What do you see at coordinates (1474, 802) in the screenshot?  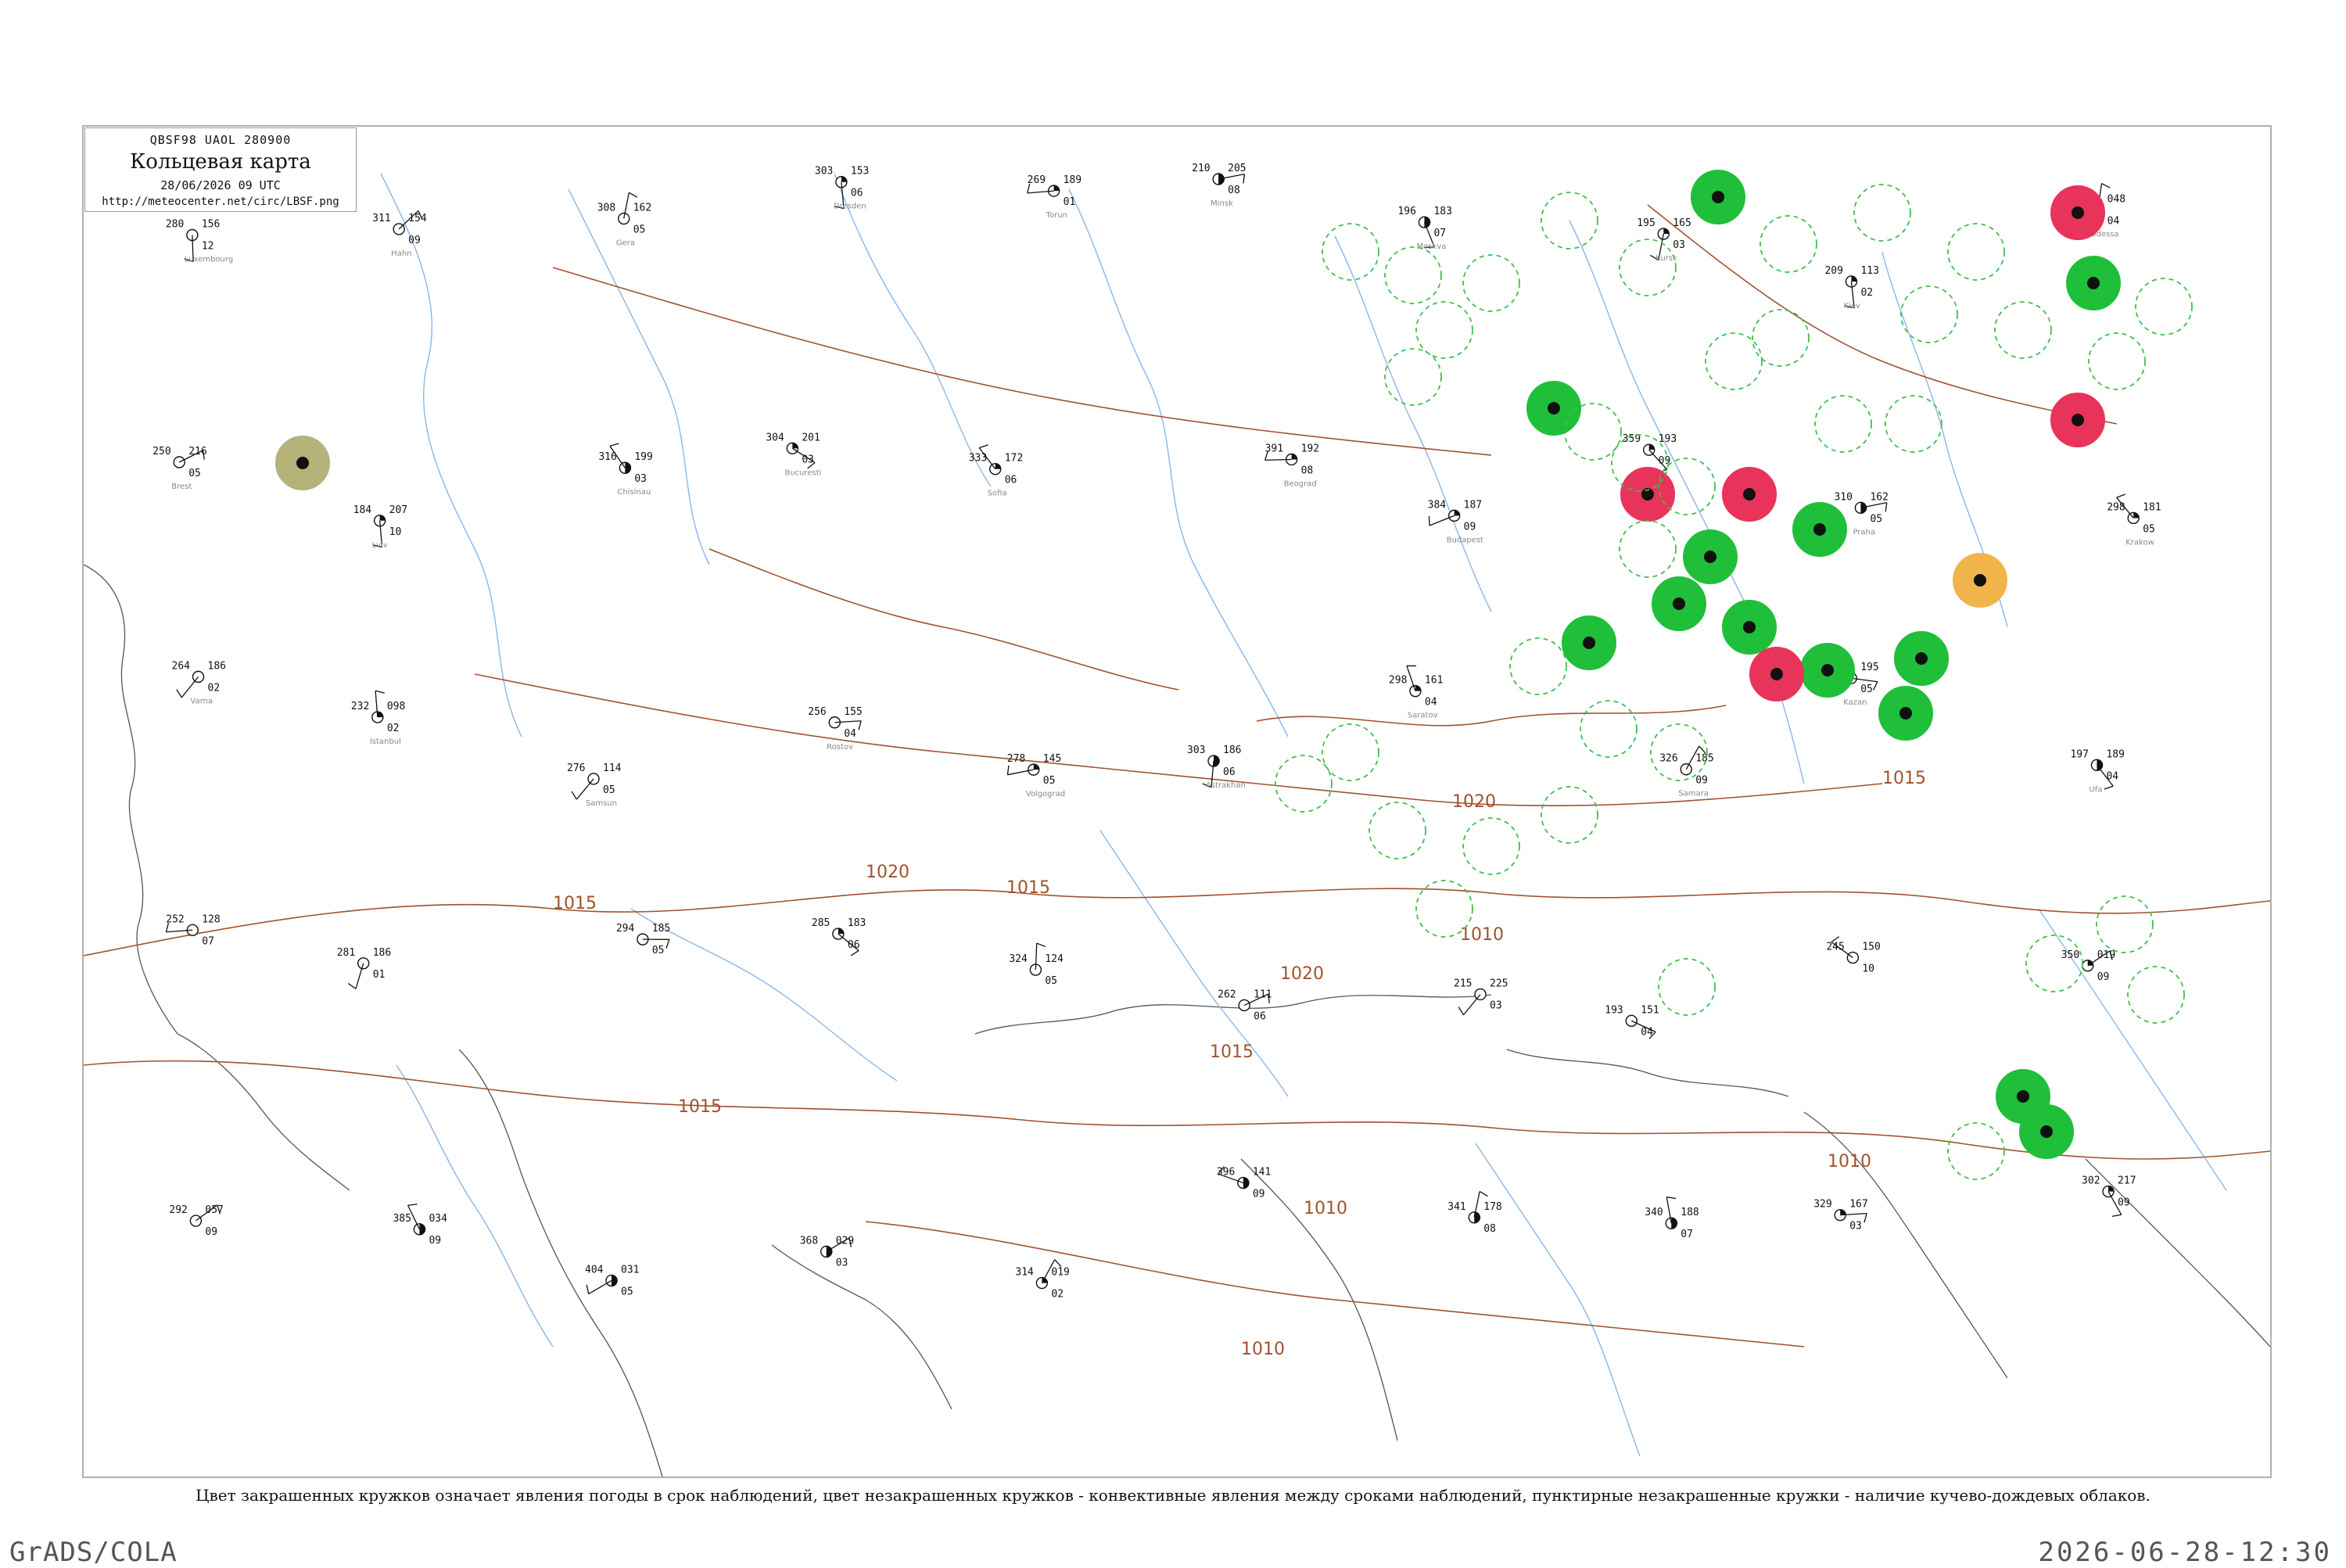 I see `isobar-label: 1020` at bounding box center [1474, 802].